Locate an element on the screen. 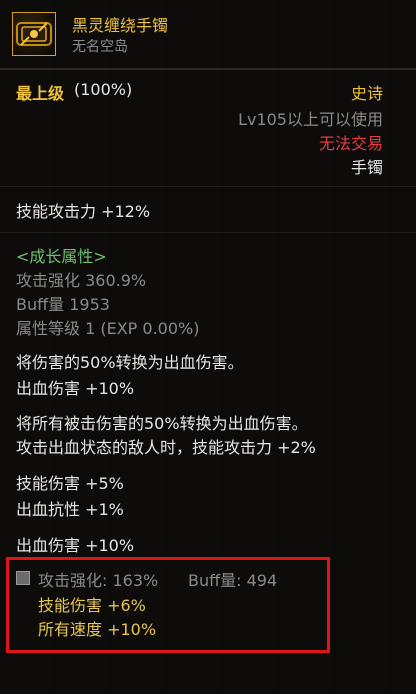  item-source: 无名空岛 is located at coordinates (100, 47).